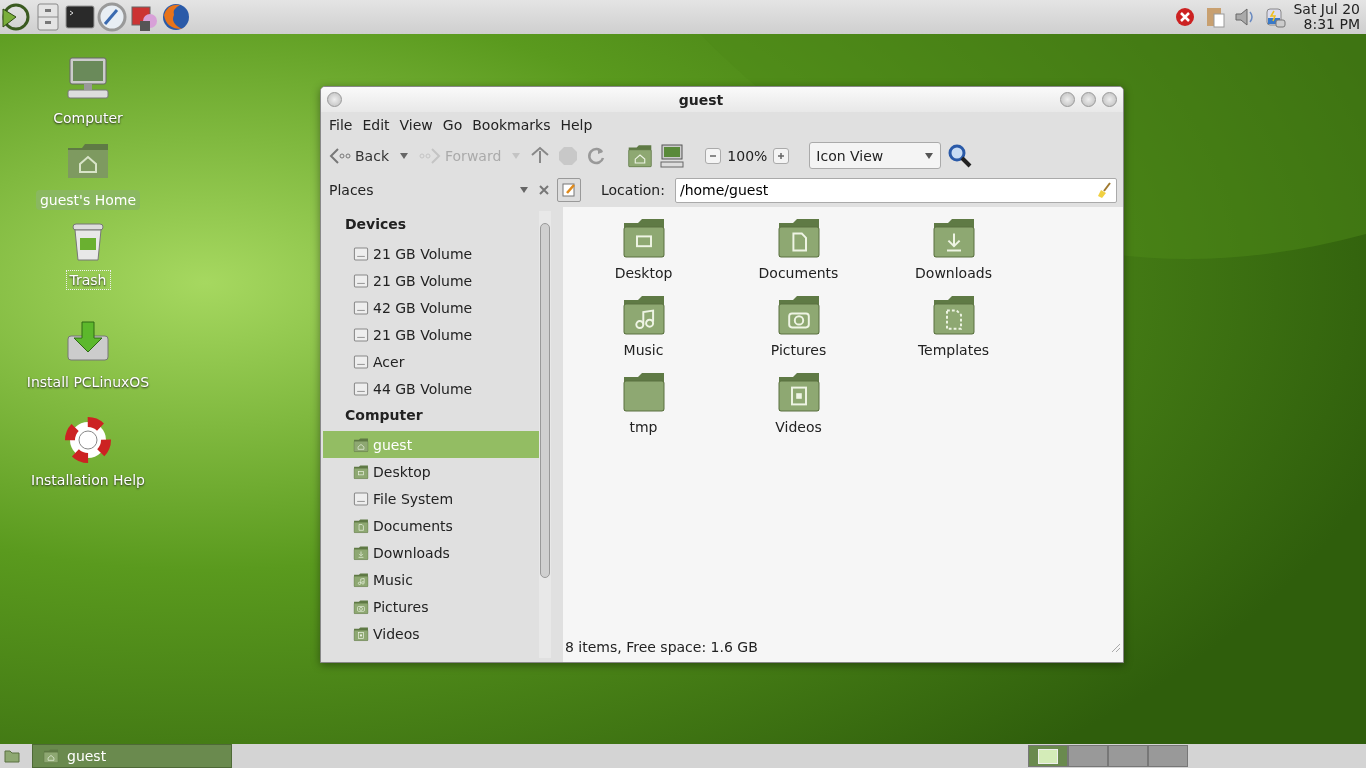 Image resolution: width=1366 pixels, height=768 pixels. What do you see at coordinates (511, 125) in the screenshot?
I see `menu-item: Bookmarks` at bounding box center [511, 125].